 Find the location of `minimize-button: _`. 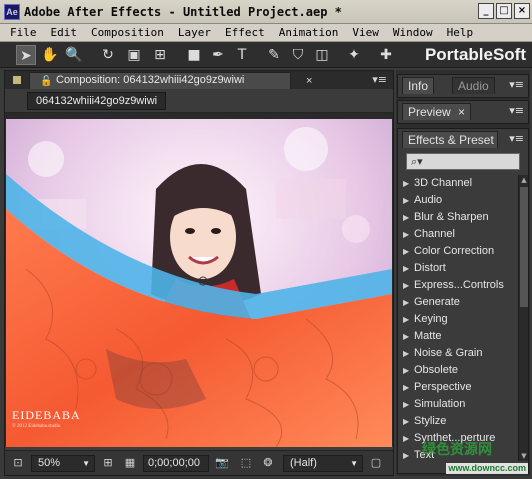

minimize-button: _ is located at coordinates (486, 11).